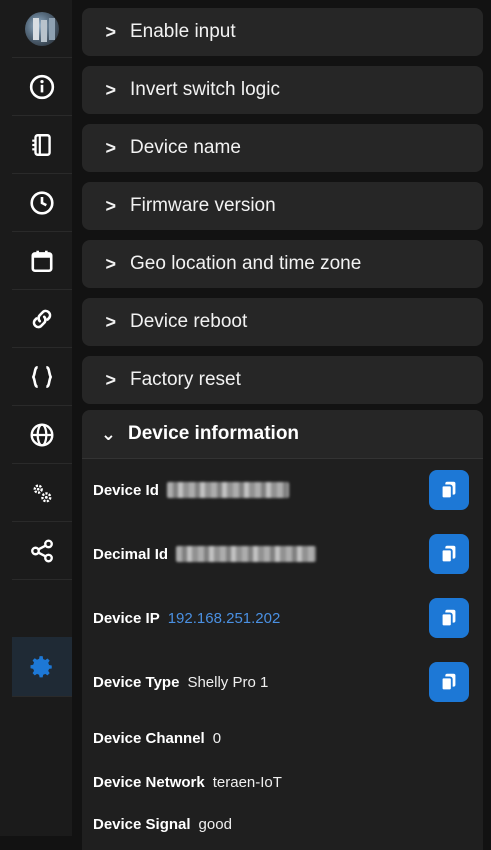 The height and width of the screenshot is (850, 491). What do you see at coordinates (217, 738) in the screenshot?
I see `info-value: 0` at bounding box center [217, 738].